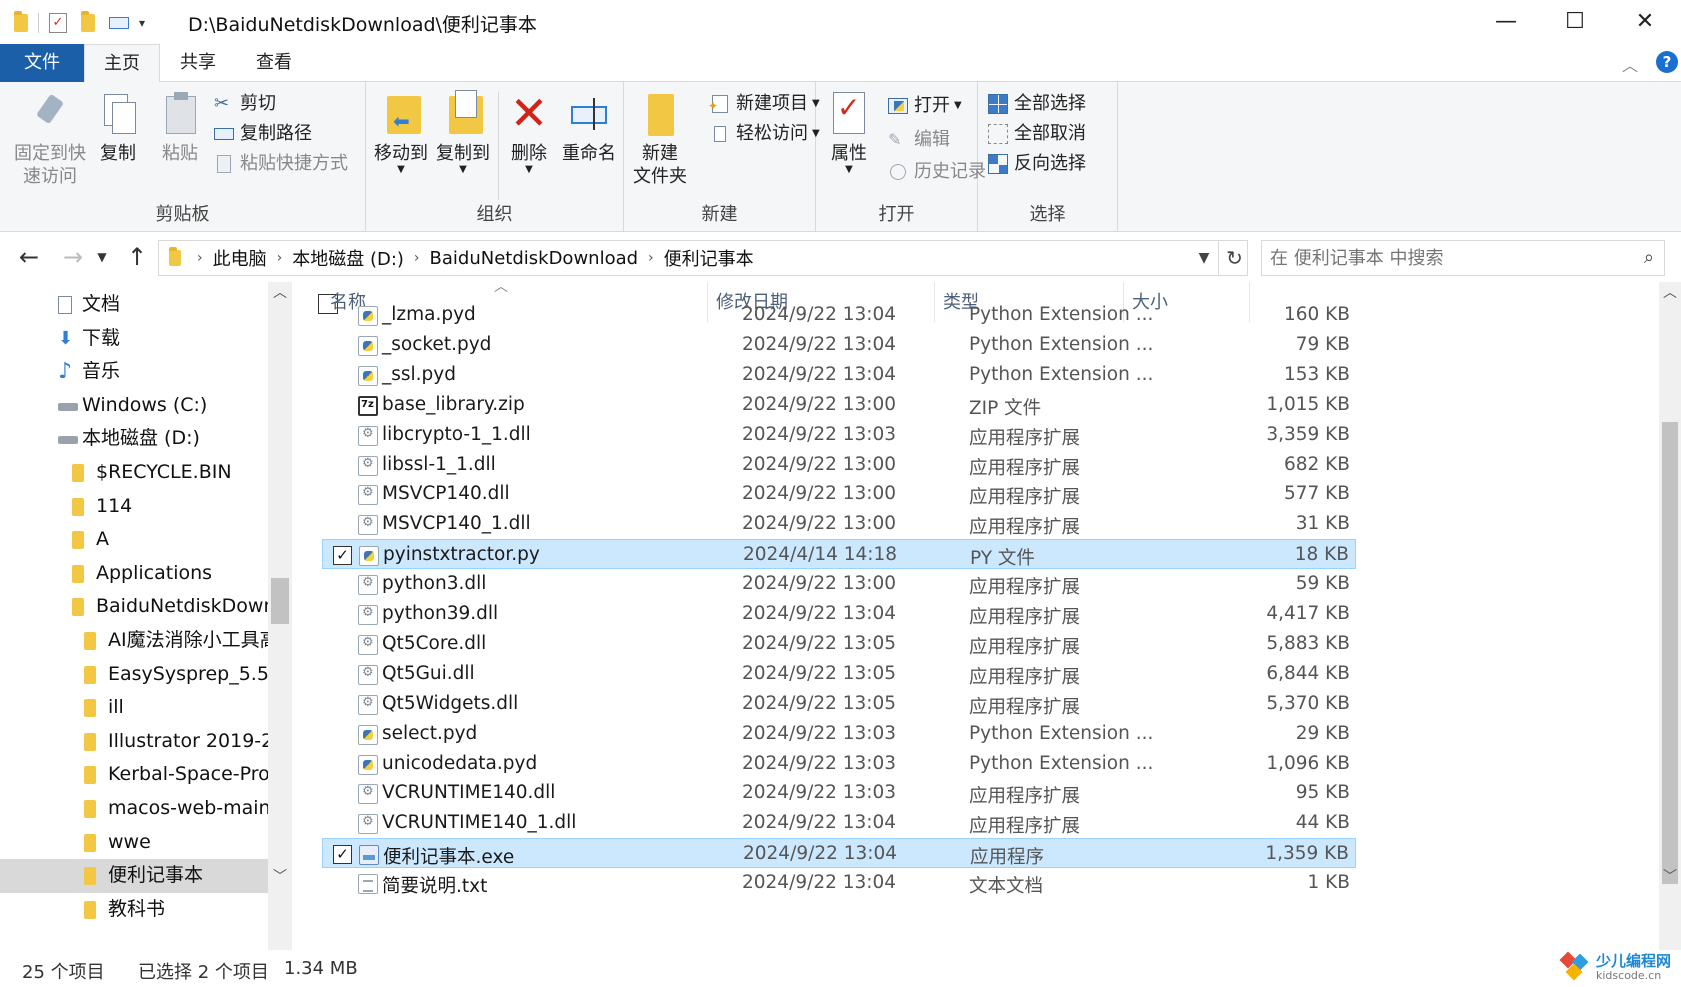 The width and height of the screenshot is (1681, 987). What do you see at coordinates (839, 674) in the screenshot?
I see `file-row: Qt5Gui.dll 2024/9/22 13:05 应用程序扩展 6,844 KB` at bounding box center [839, 674].